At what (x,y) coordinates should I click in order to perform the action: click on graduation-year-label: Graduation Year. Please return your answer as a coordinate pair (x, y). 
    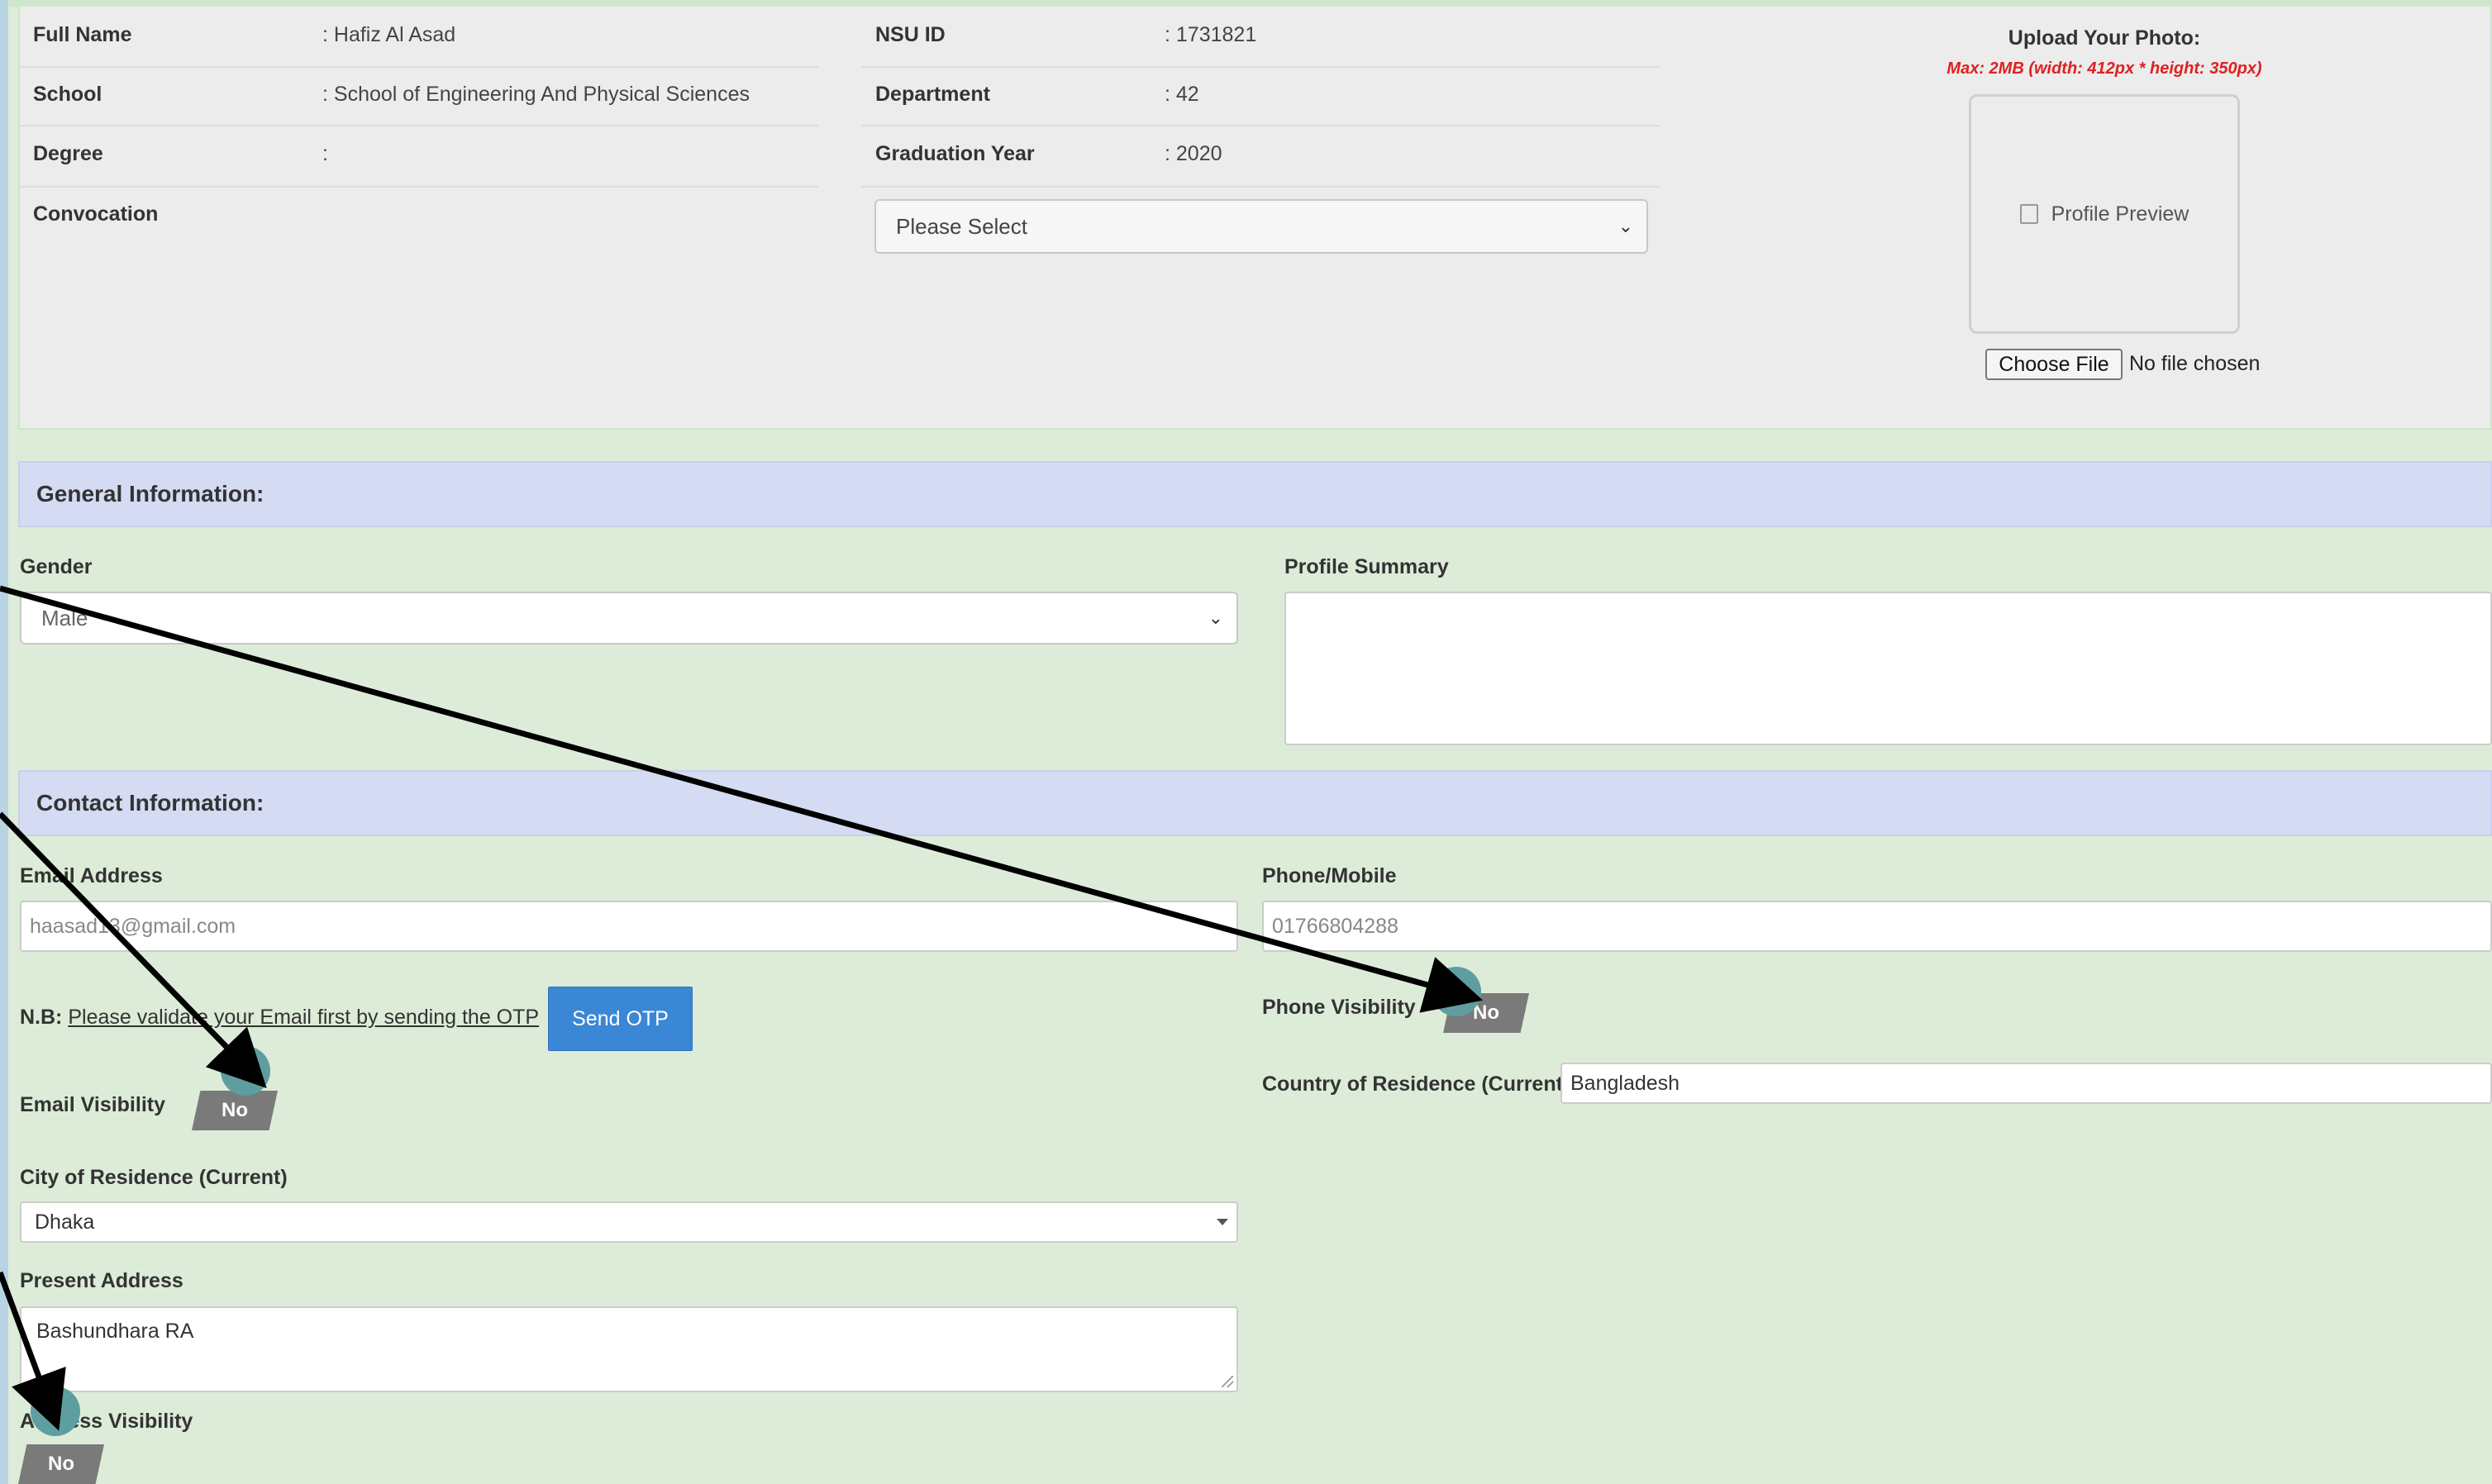
    Looking at the image, I should click on (955, 153).